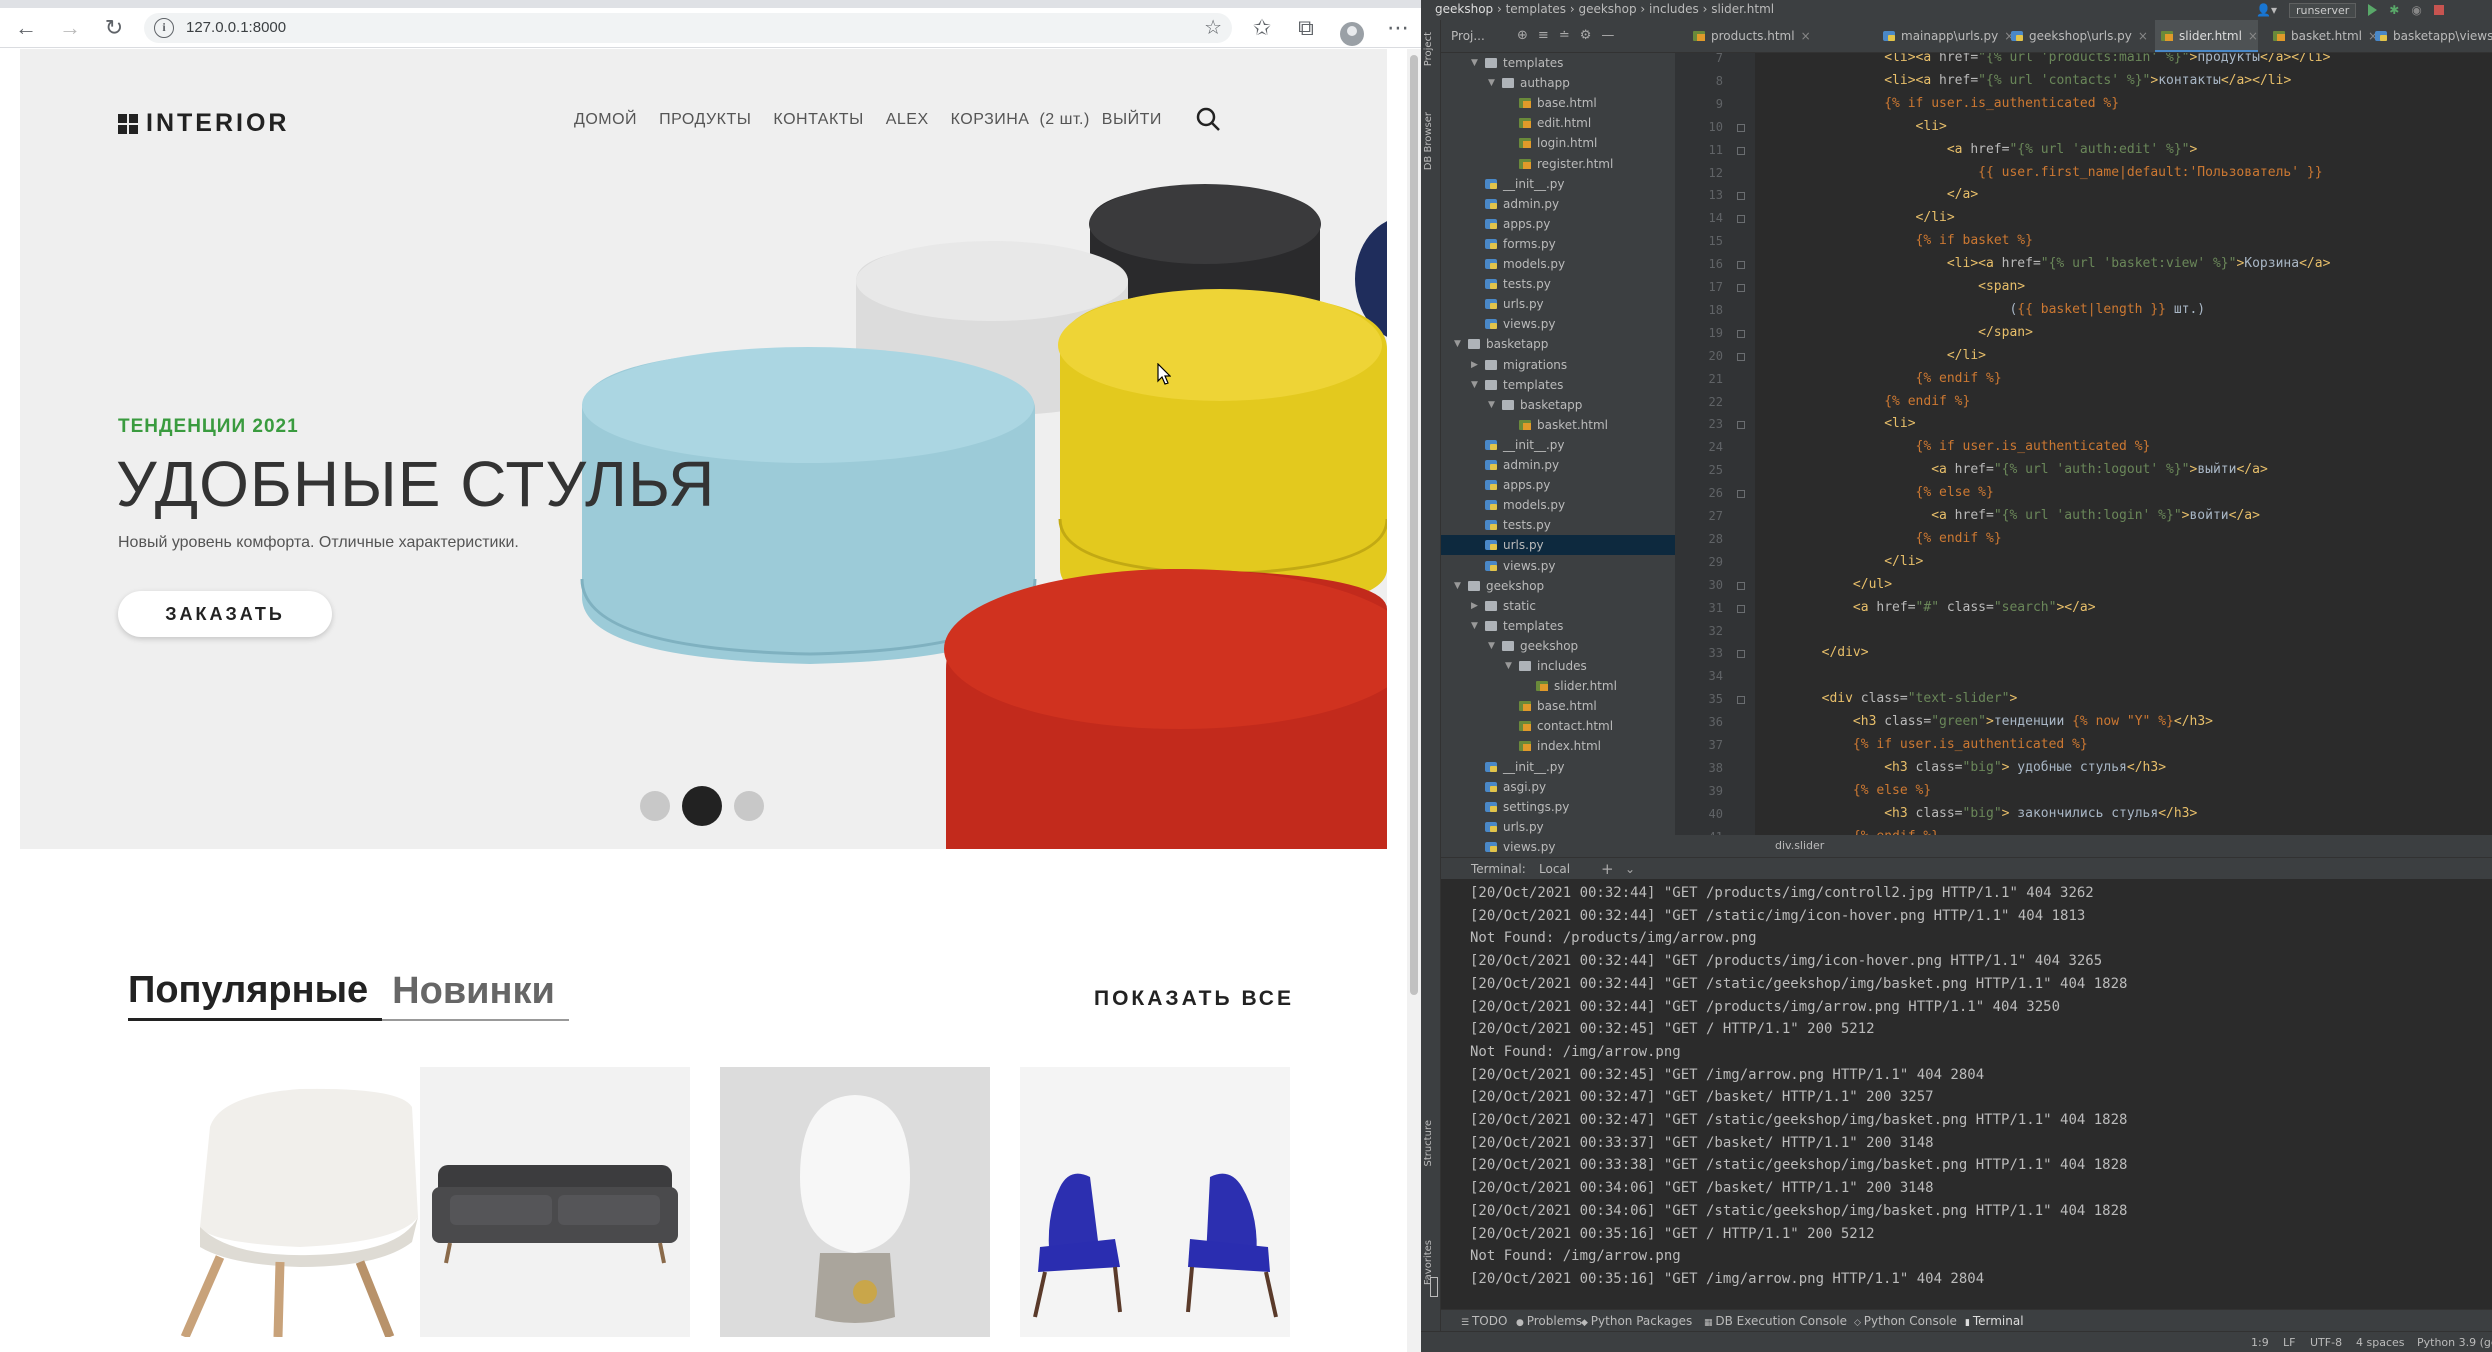 Image resolution: width=2492 pixels, height=1352 pixels. What do you see at coordinates (164, 28) in the screenshot?
I see `site-info-icon: i` at bounding box center [164, 28].